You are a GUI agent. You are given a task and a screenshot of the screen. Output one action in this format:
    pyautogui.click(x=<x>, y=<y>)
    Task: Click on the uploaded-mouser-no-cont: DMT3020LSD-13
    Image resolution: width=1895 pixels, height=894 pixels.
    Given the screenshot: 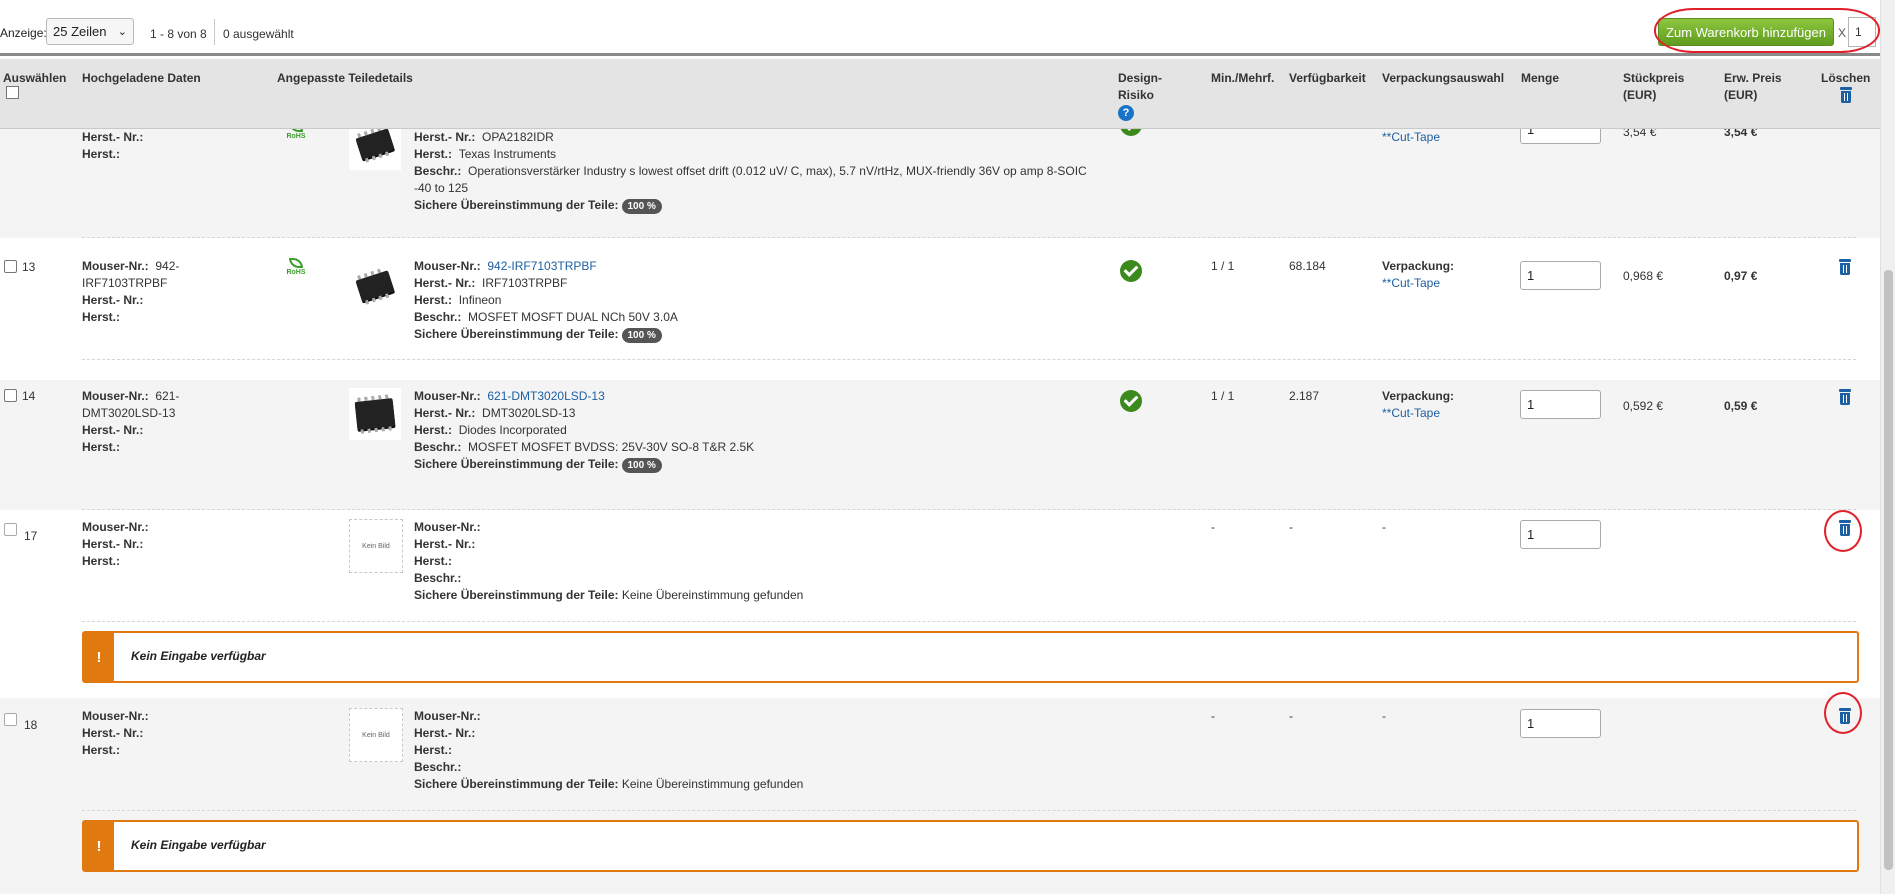 What is the action you would take?
    pyautogui.click(x=129, y=413)
    